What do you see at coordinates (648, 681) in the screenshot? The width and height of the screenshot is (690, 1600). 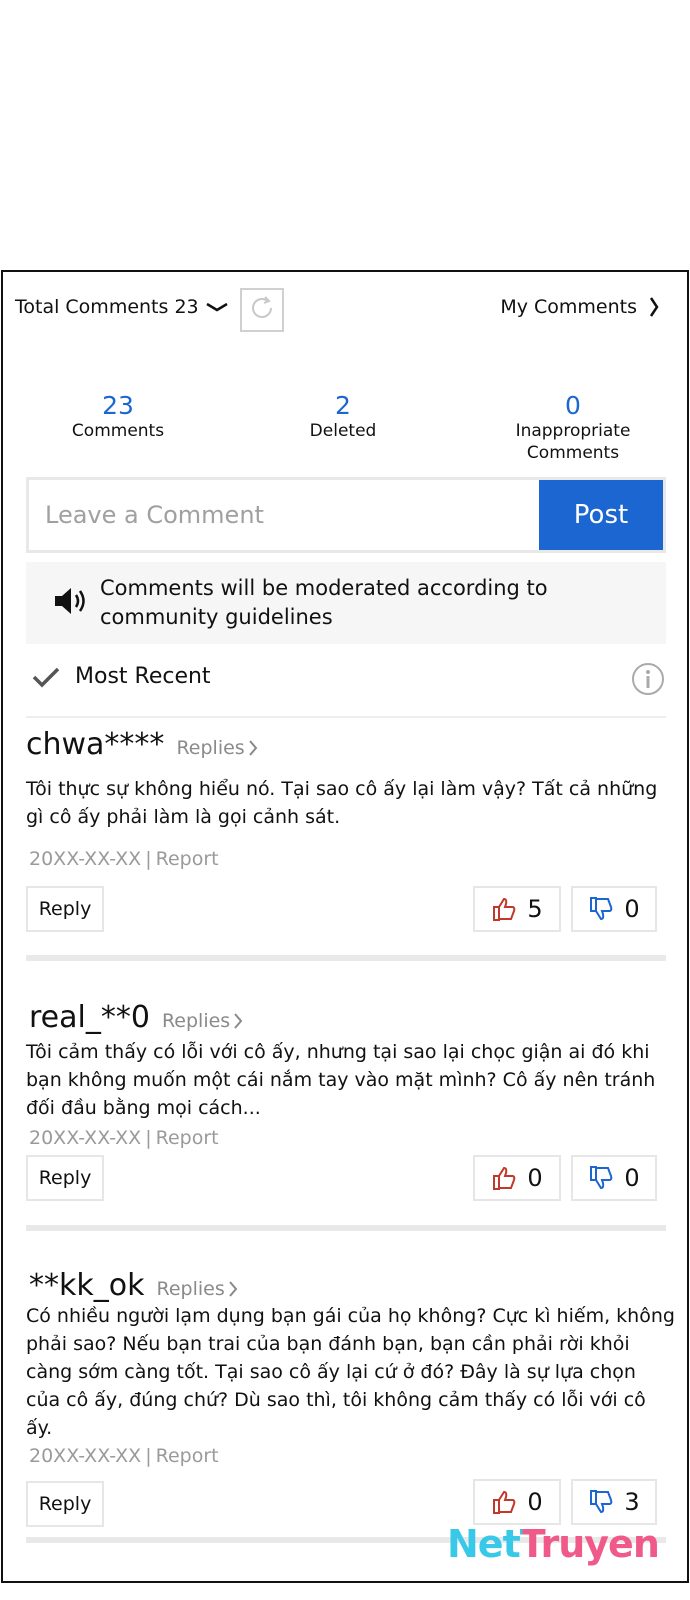 I see `info-icon` at bounding box center [648, 681].